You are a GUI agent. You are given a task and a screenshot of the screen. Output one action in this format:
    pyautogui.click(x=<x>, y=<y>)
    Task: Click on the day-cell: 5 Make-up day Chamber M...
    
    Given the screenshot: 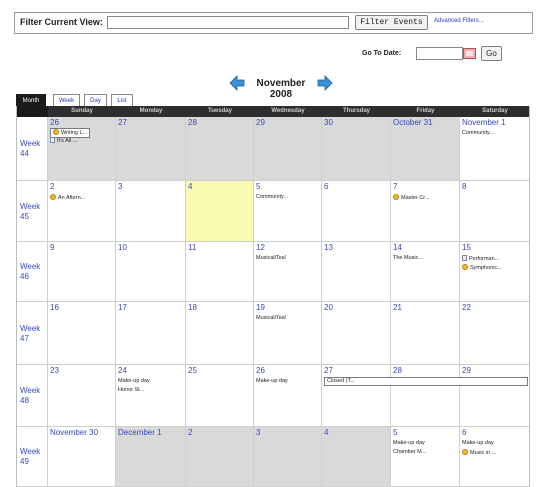 What is the action you would take?
    pyautogui.click(x=425, y=457)
    